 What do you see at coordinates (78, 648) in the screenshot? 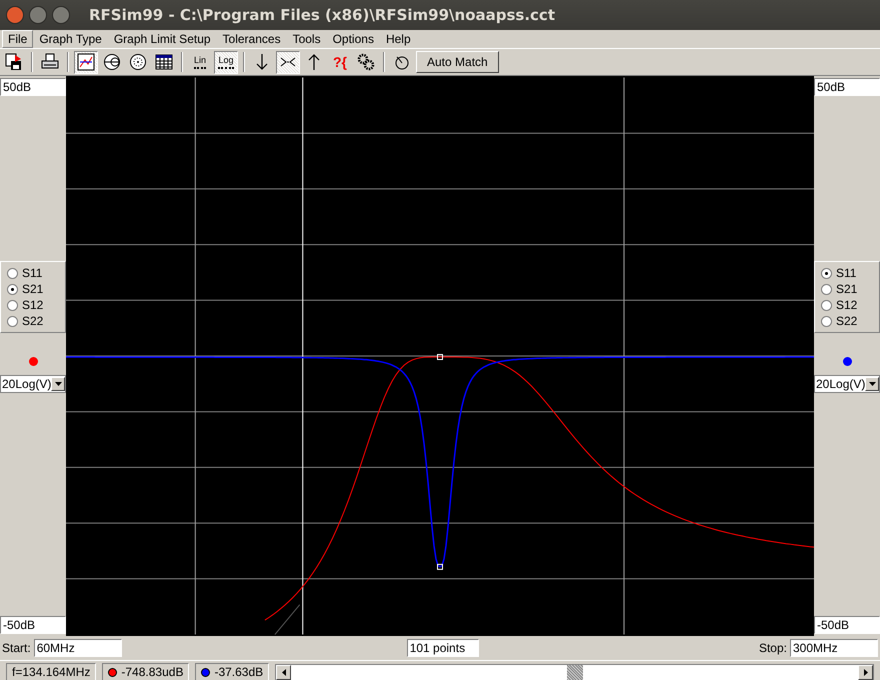
I see `start-field: 60MHz` at bounding box center [78, 648].